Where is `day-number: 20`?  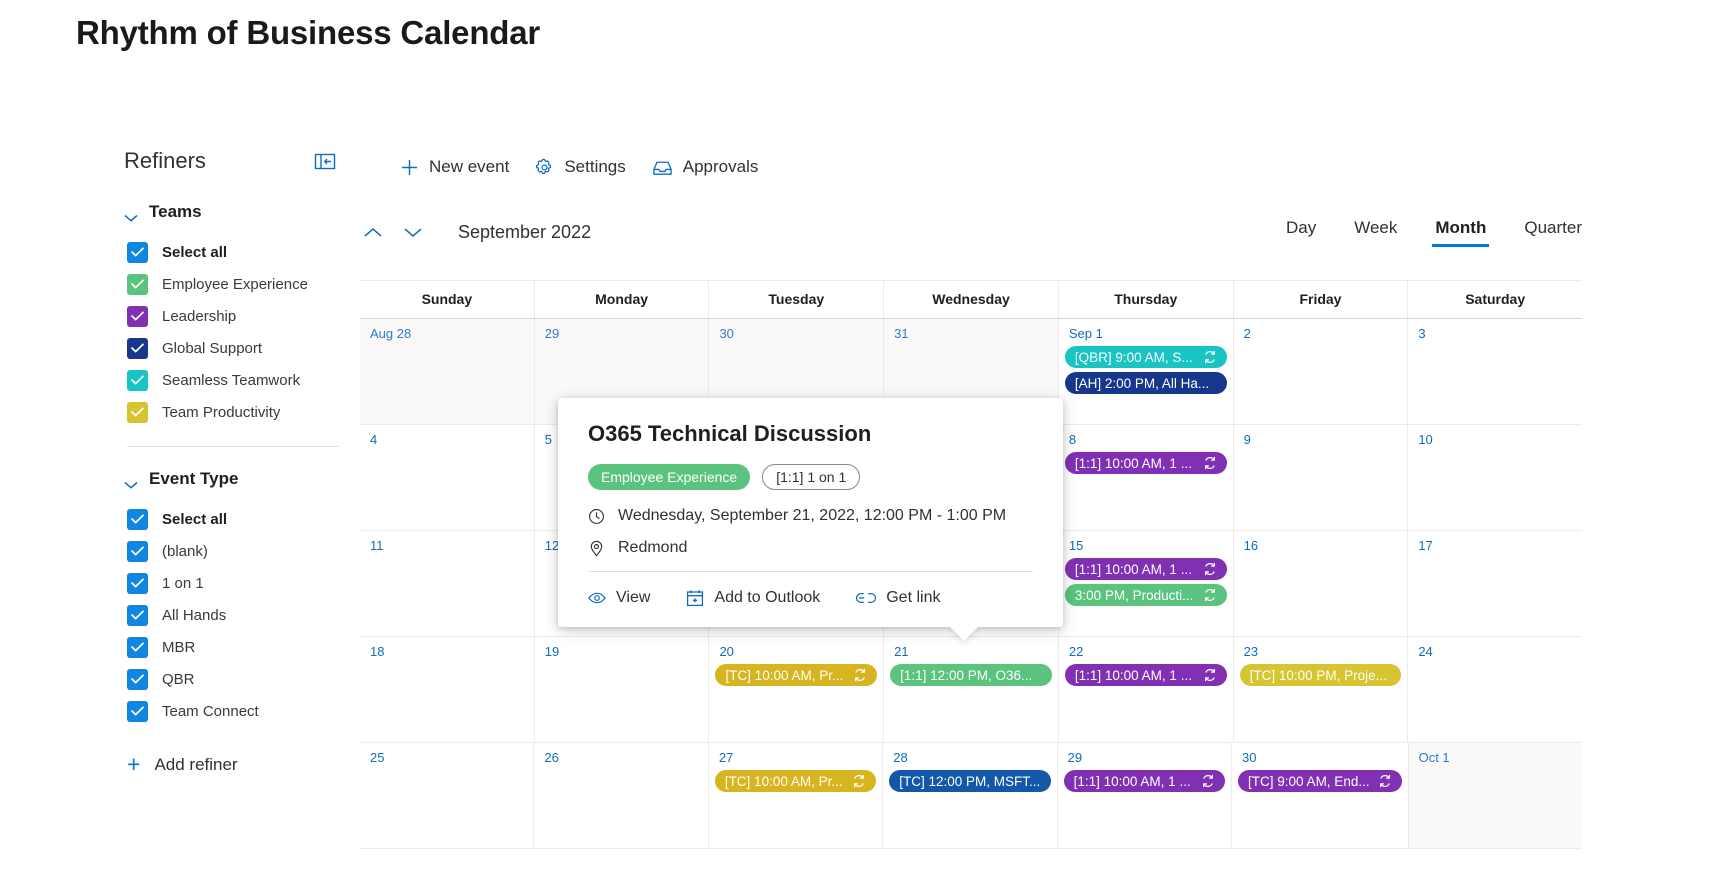
day-number: 20 is located at coordinates (796, 651).